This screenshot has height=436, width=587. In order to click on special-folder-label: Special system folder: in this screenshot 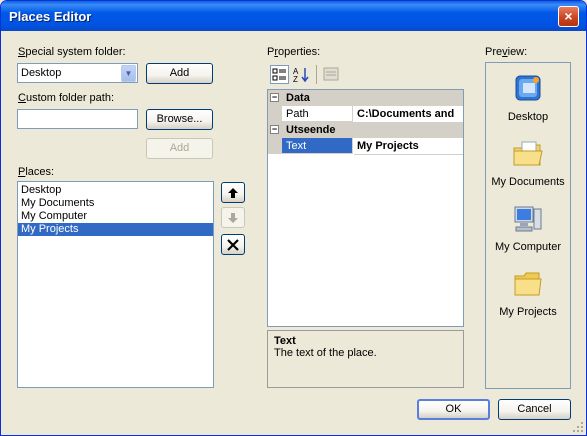, I will do `click(72, 52)`.